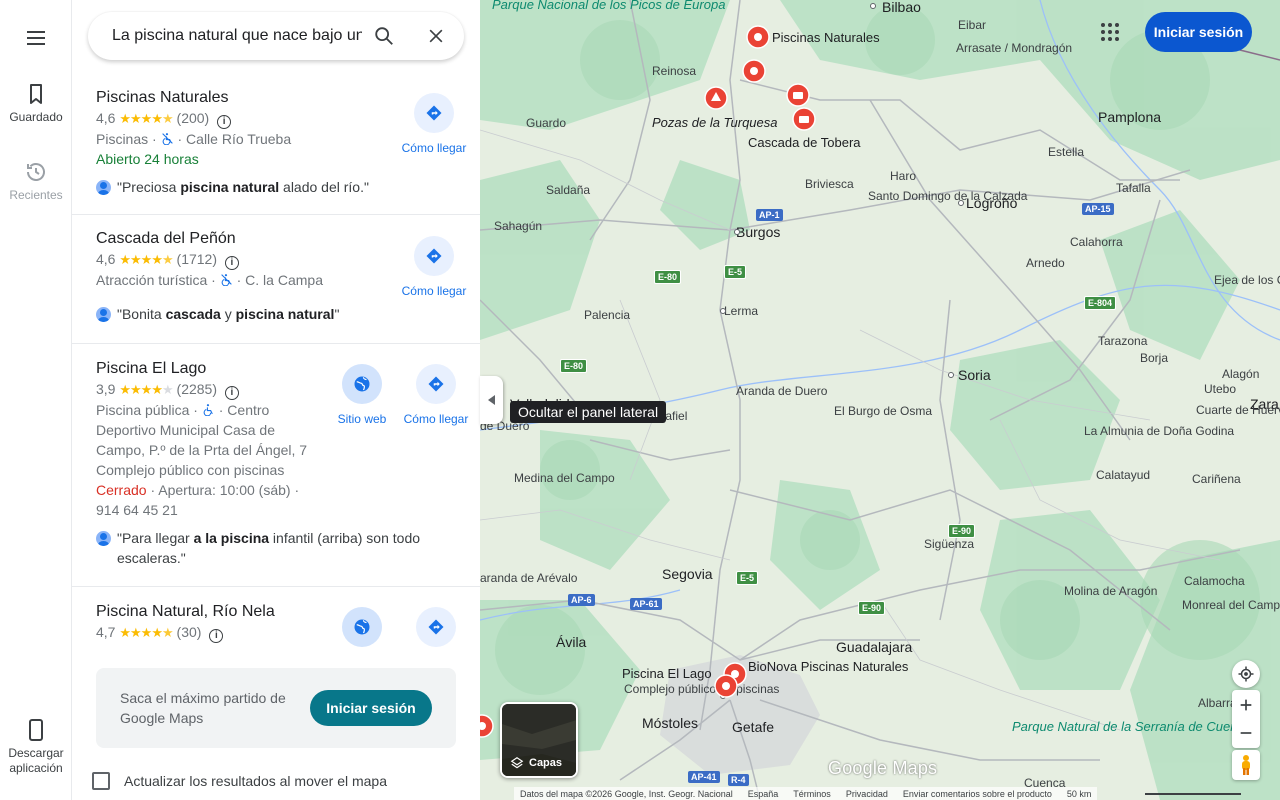 This screenshot has width=1280, height=800. Describe the element at coordinates (1154, 358) in the screenshot. I see `map-label-borja: Borja` at that location.